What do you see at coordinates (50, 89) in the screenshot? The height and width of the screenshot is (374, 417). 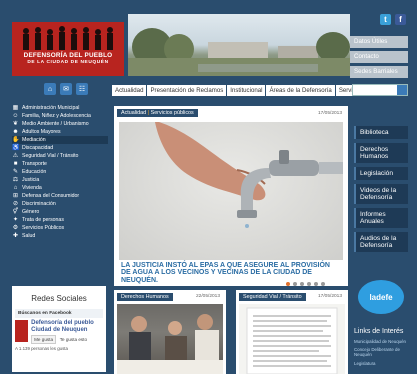 I see `home-icon: ⌂` at bounding box center [50, 89].